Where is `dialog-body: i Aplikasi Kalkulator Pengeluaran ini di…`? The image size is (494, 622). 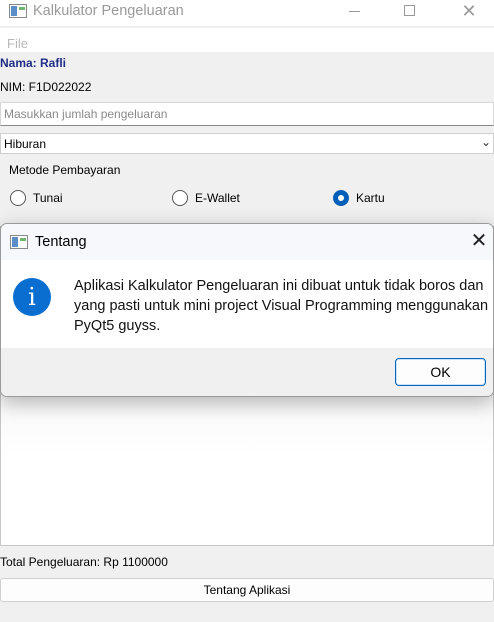 dialog-body: i Aplikasi Kalkulator Pengeluaran ini di… is located at coordinates (247, 304).